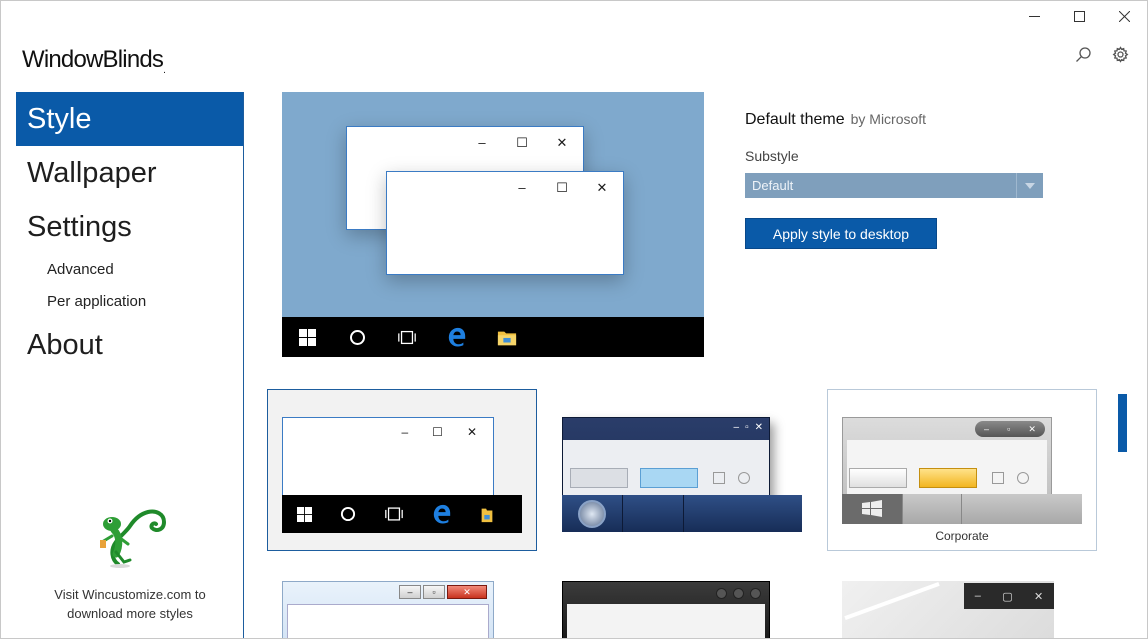 Image resolution: width=1148 pixels, height=639 pixels. What do you see at coordinates (795, 119) in the screenshot?
I see `theme-name: Default theme` at bounding box center [795, 119].